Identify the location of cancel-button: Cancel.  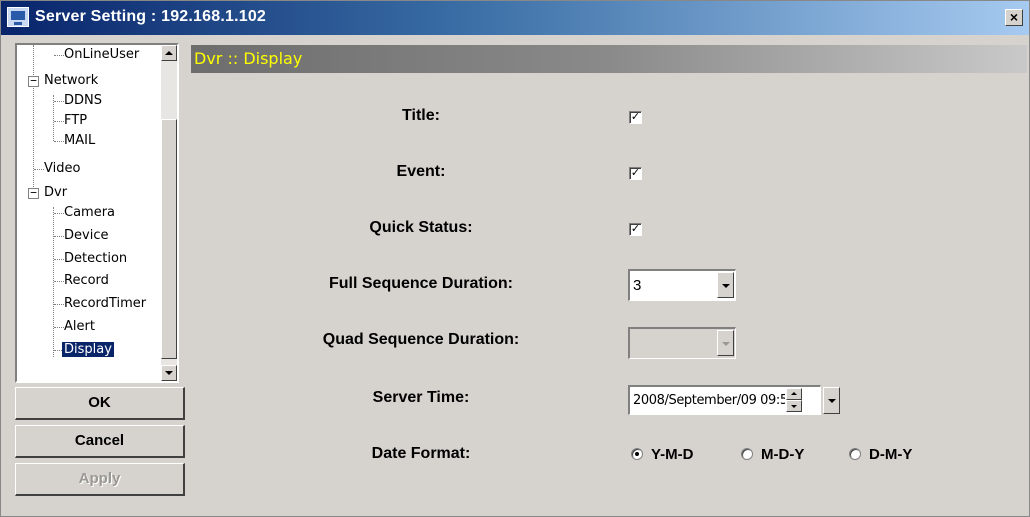
(100, 441).